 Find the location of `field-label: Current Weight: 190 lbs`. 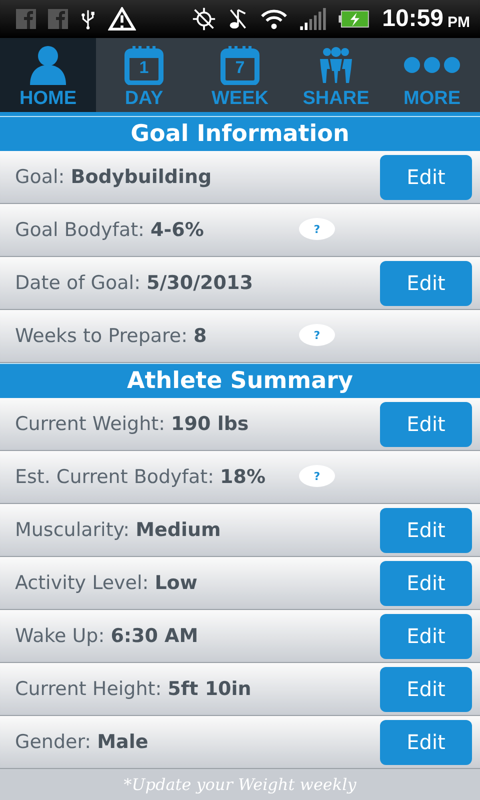

field-label: Current Weight: 190 lbs is located at coordinates (132, 424).